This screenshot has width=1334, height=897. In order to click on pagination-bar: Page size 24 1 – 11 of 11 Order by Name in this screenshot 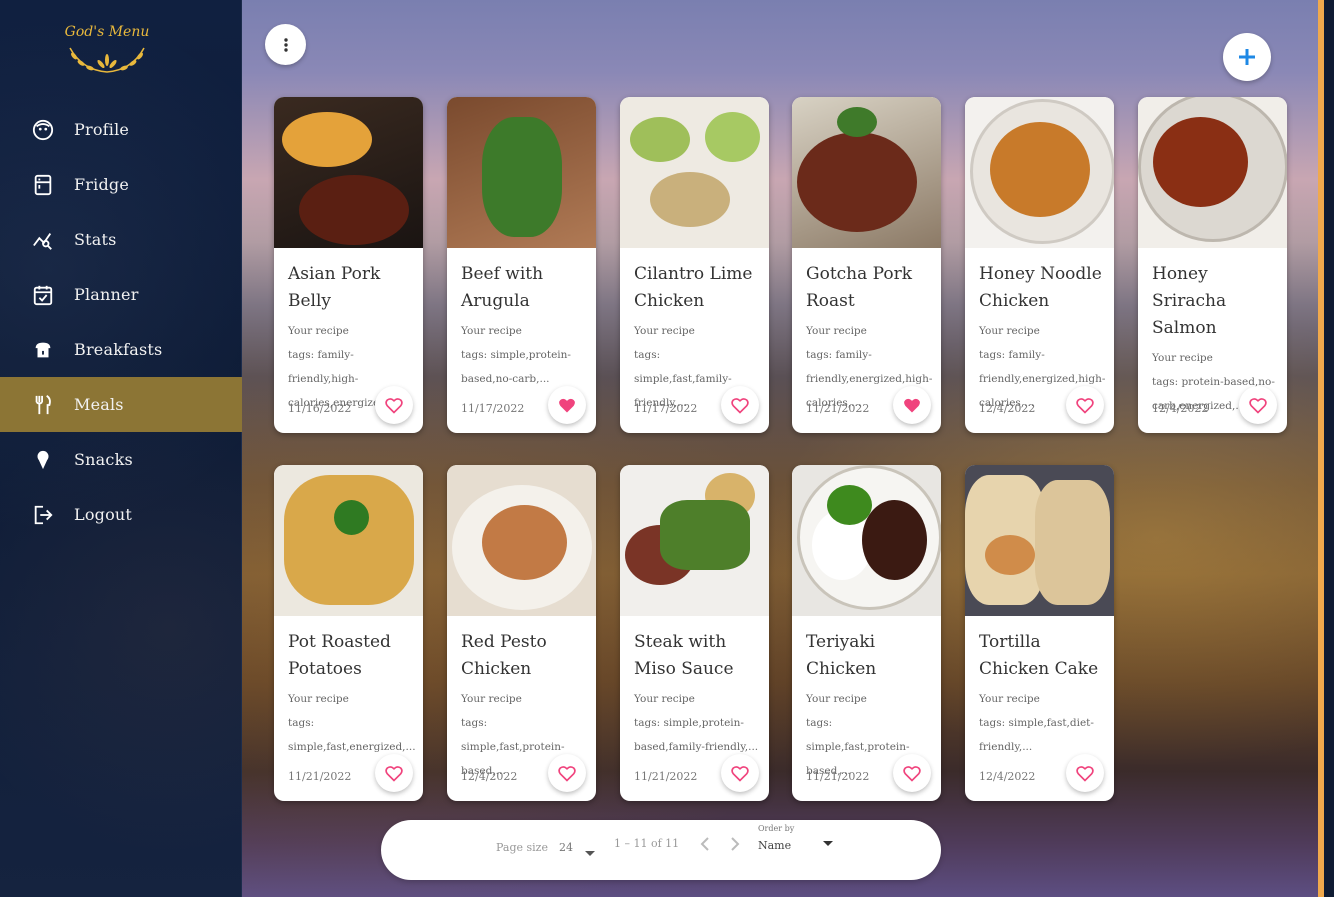, I will do `click(661, 850)`.